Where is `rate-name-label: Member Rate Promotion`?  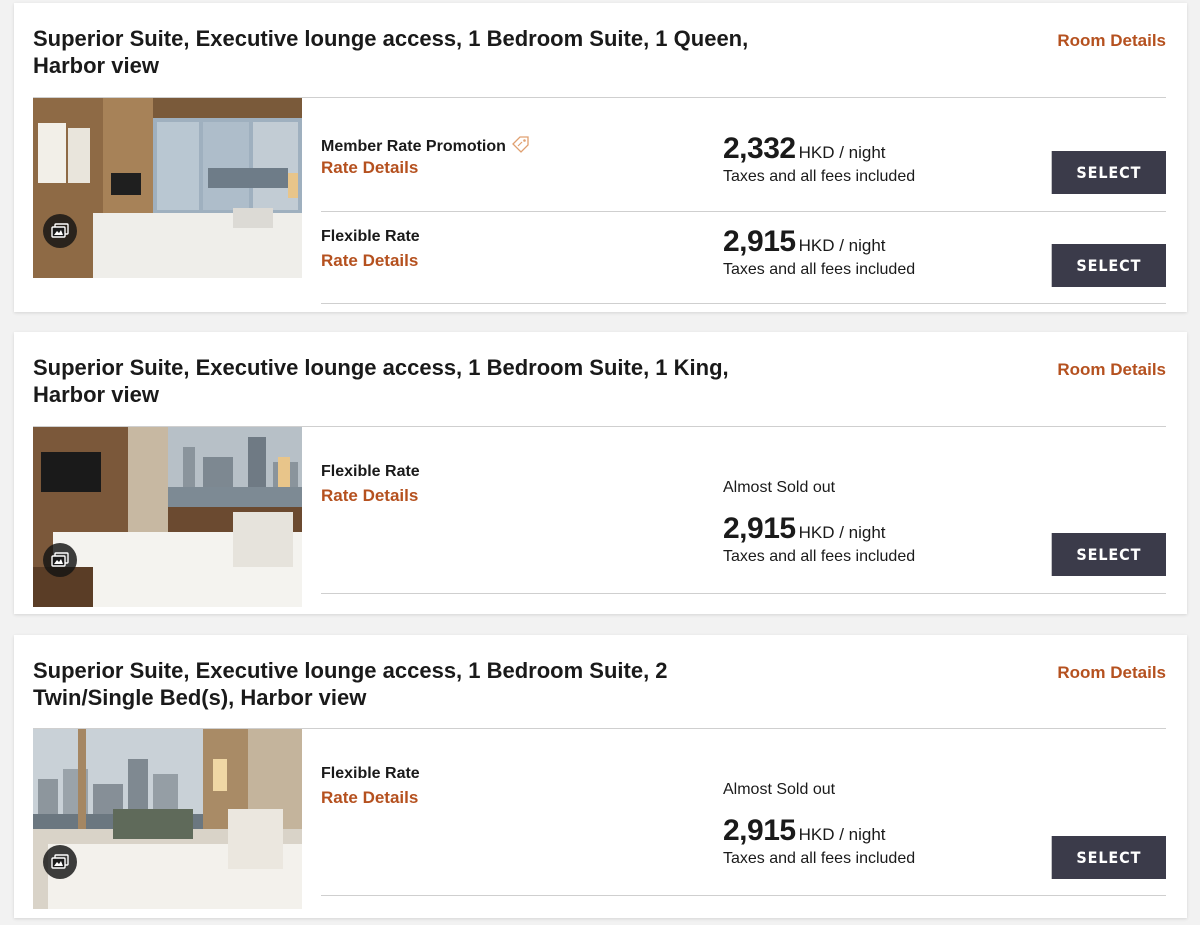
rate-name-label: Member Rate Promotion is located at coordinates (413, 146).